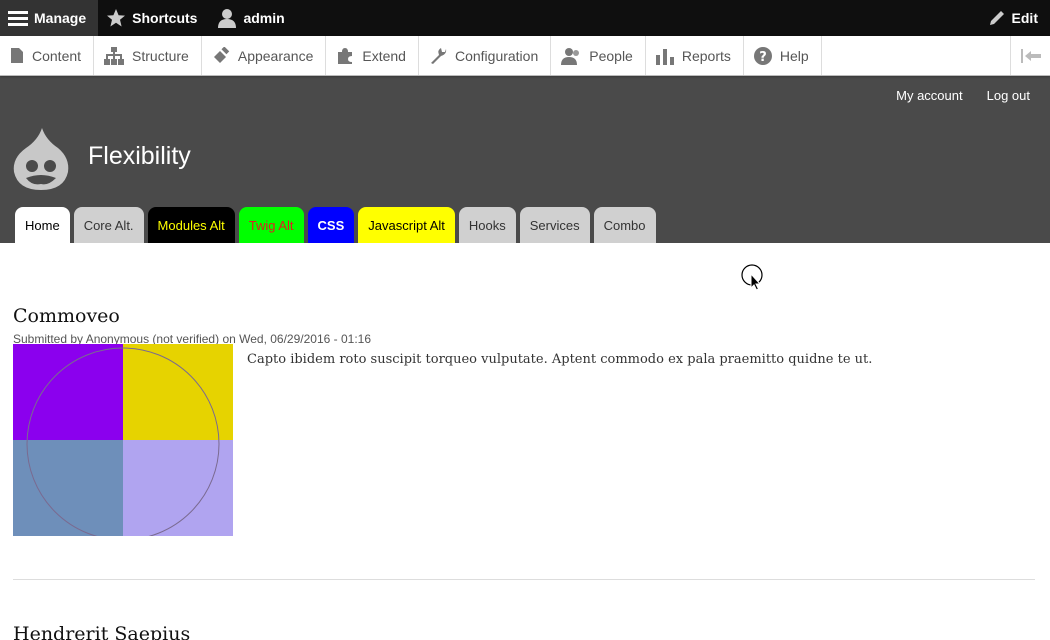  What do you see at coordinates (160, 55) in the screenshot?
I see `tray-item-label: Structure` at bounding box center [160, 55].